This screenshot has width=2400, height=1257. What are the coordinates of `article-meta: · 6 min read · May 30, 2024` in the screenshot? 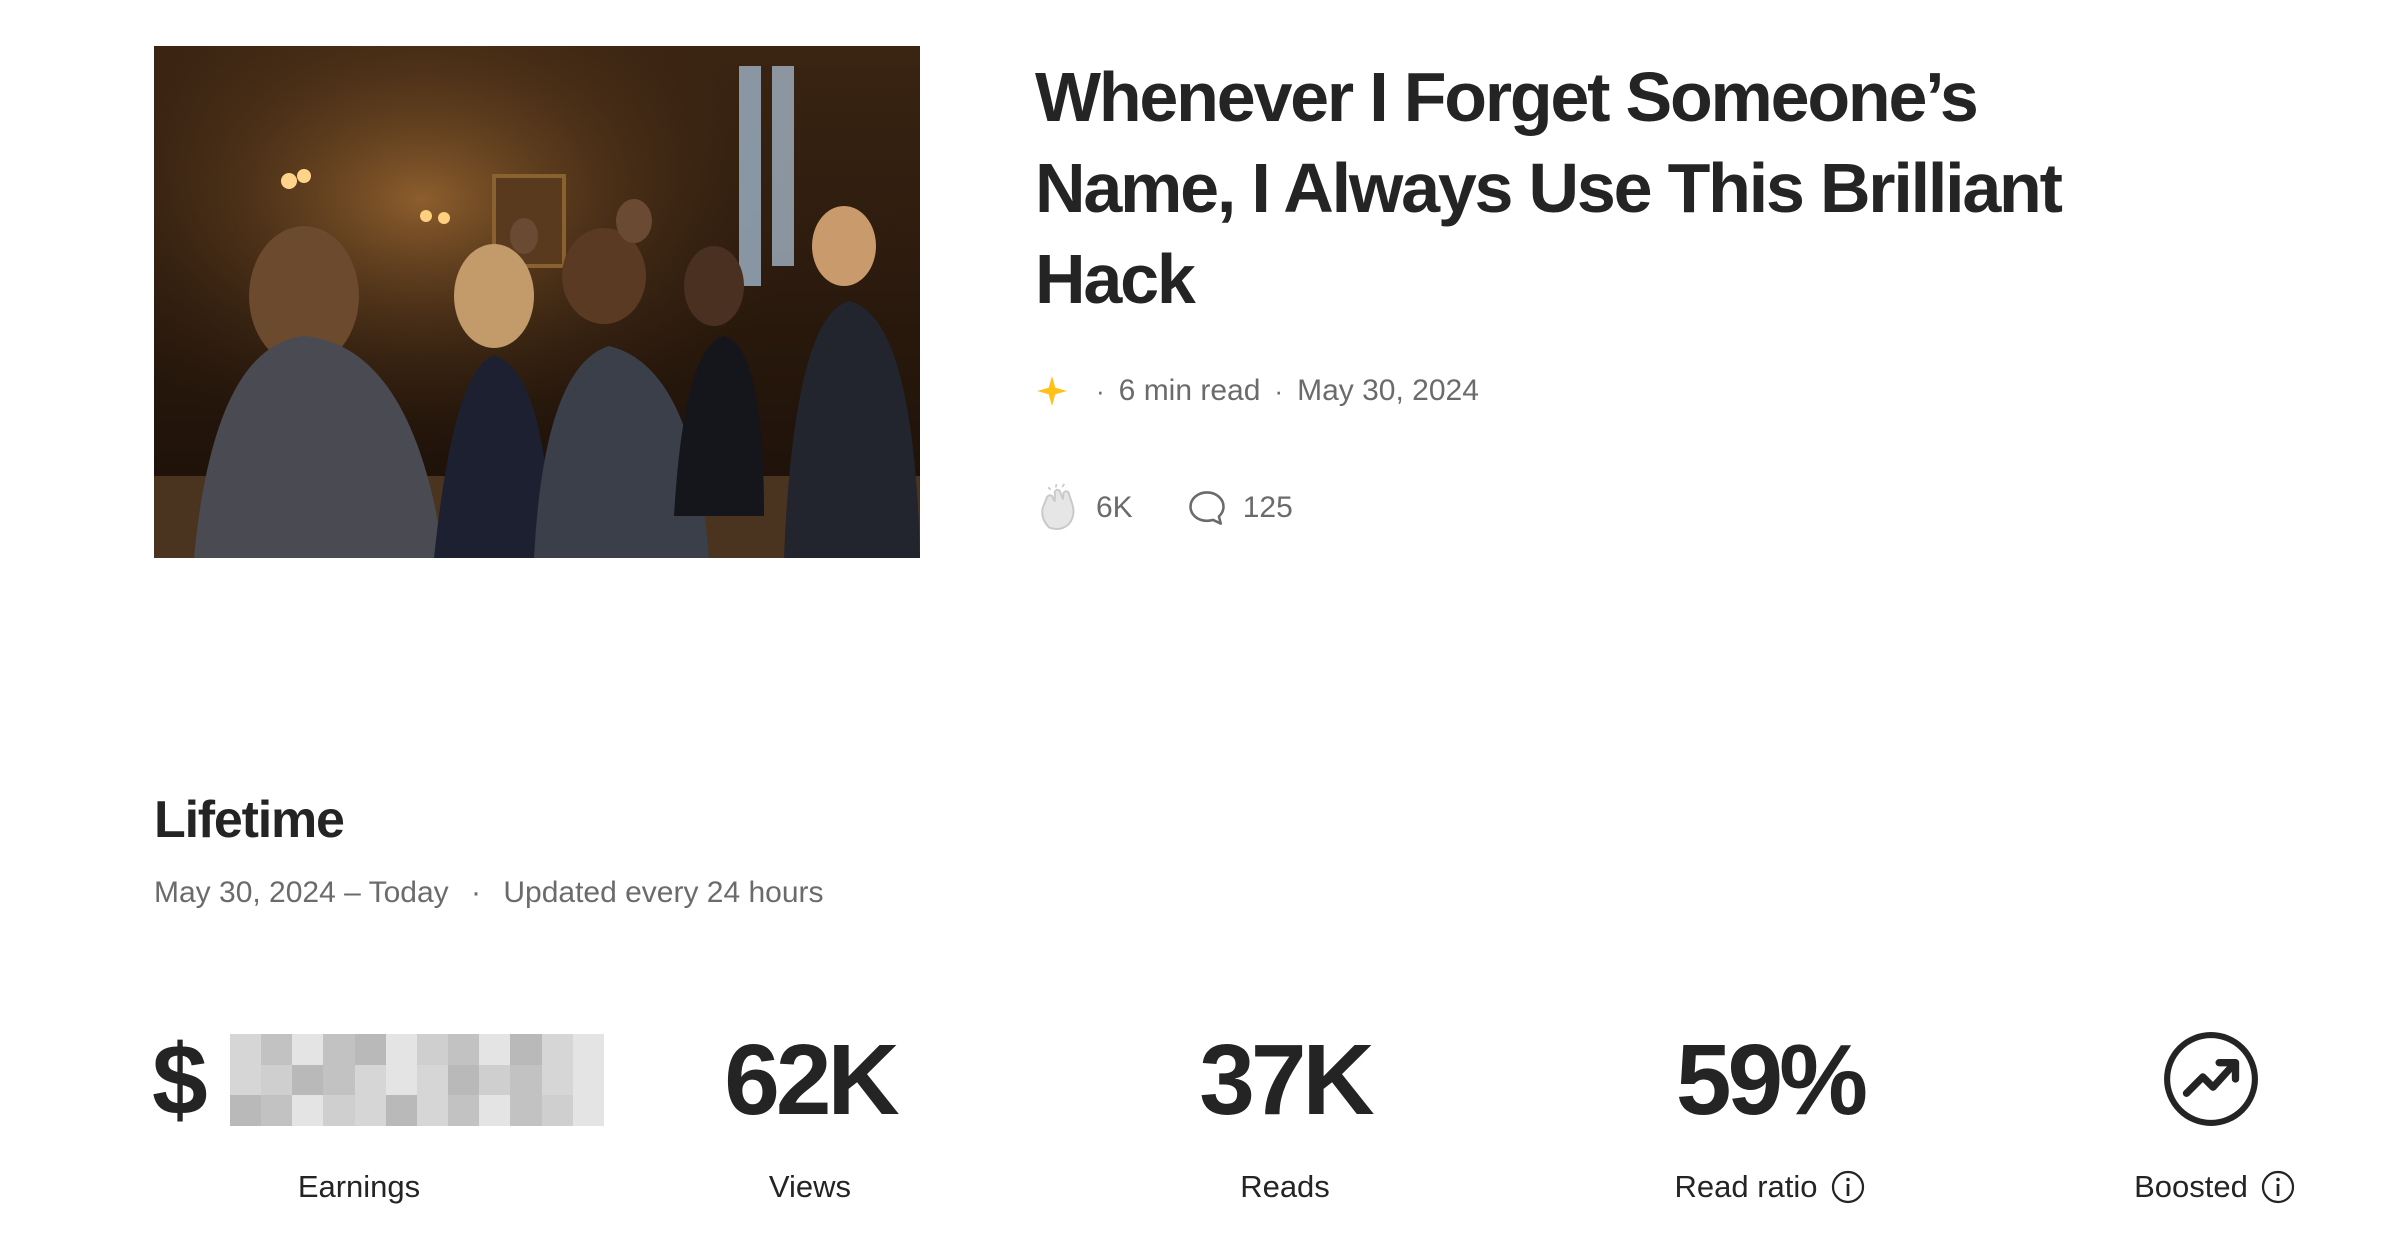 It's located at (1256, 391).